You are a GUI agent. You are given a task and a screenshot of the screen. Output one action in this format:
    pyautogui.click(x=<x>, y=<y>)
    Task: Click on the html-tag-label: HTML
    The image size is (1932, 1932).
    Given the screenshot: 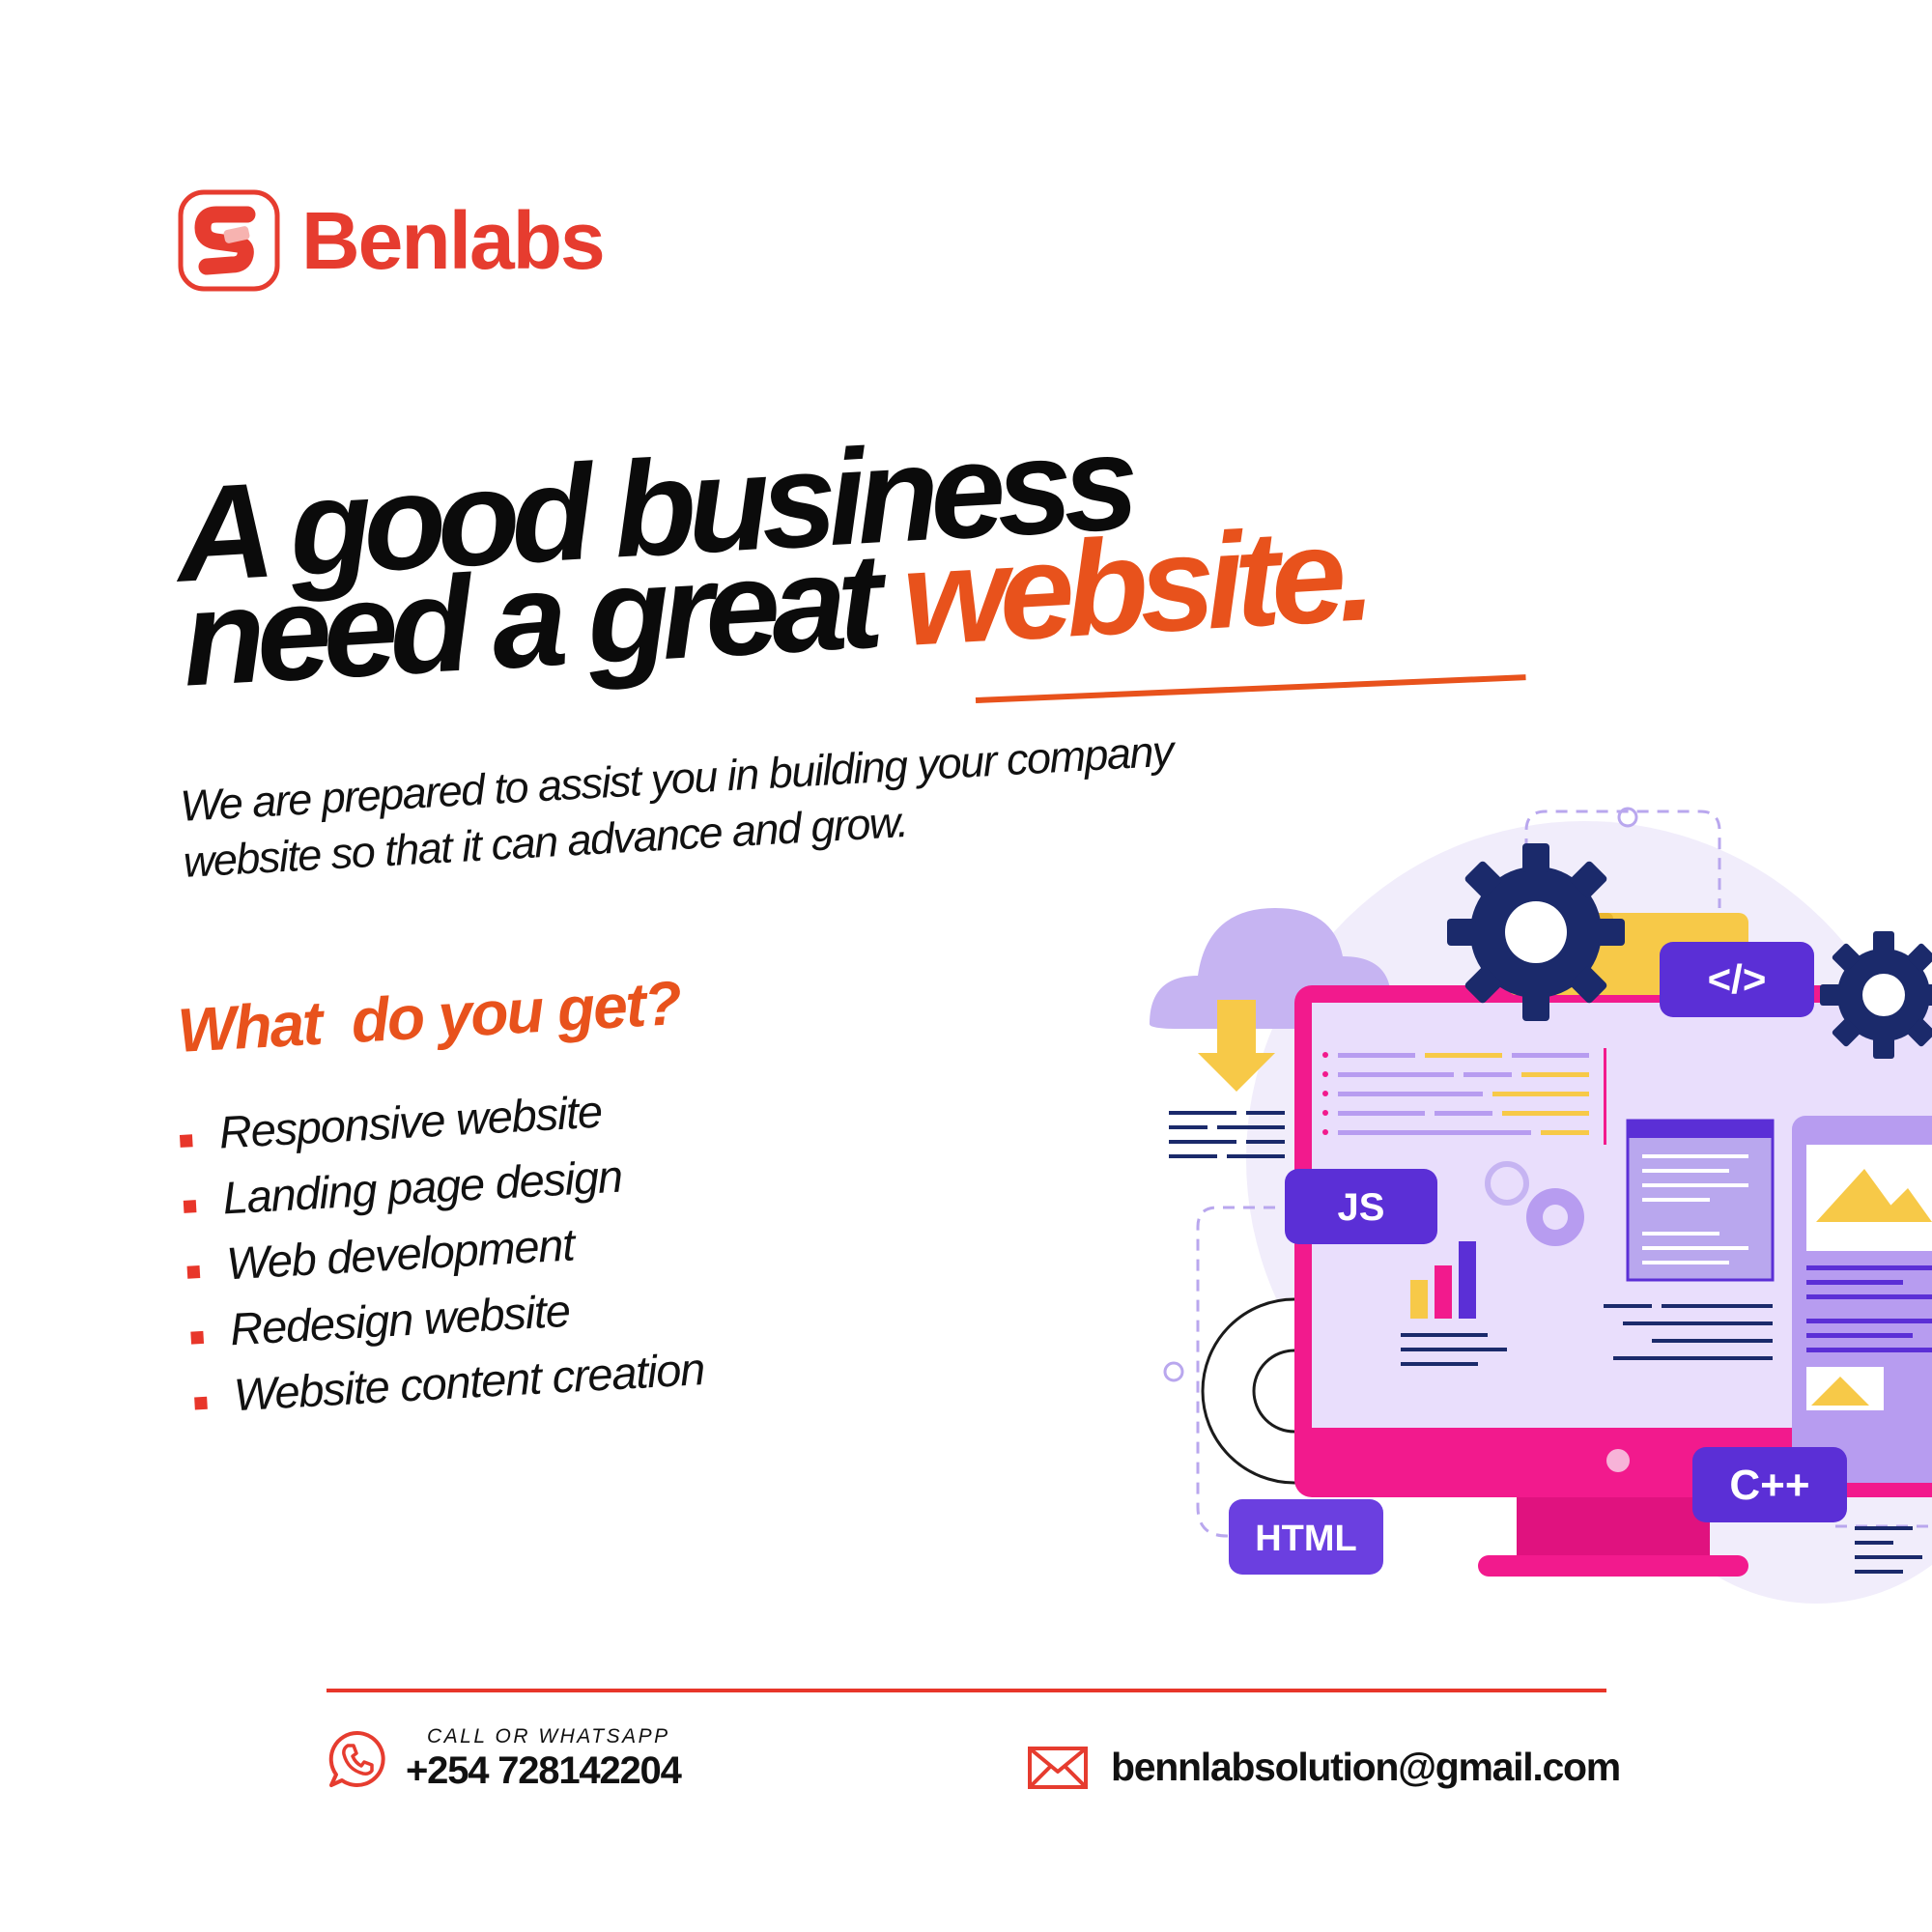 What is the action you would take?
    pyautogui.click(x=1306, y=1539)
    